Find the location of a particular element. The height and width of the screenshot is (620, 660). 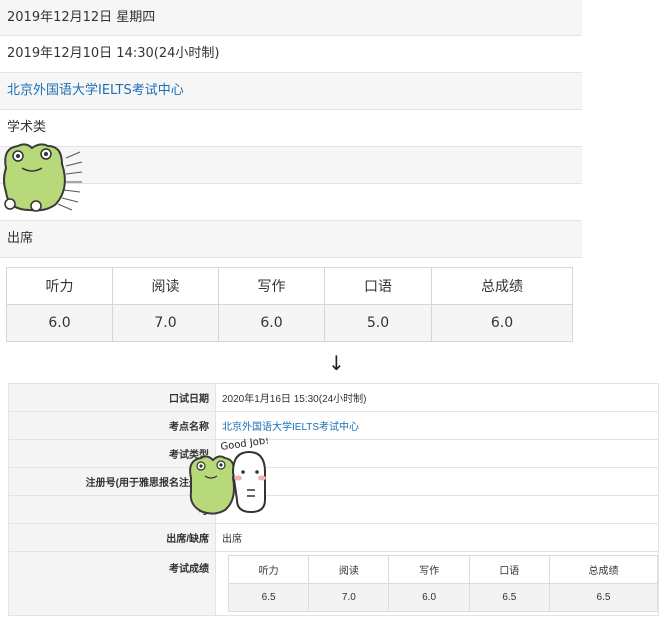

score-value-row: 6.5 7.0 6.0 6.5 6.5 is located at coordinates (443, 597).